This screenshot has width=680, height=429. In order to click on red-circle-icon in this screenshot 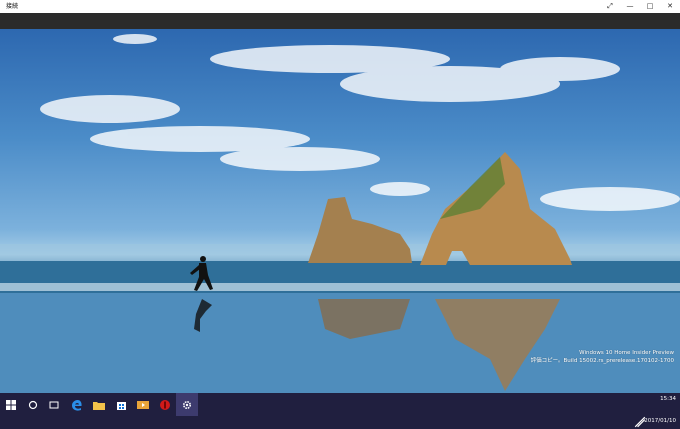, I will do `click(165, 404)`.